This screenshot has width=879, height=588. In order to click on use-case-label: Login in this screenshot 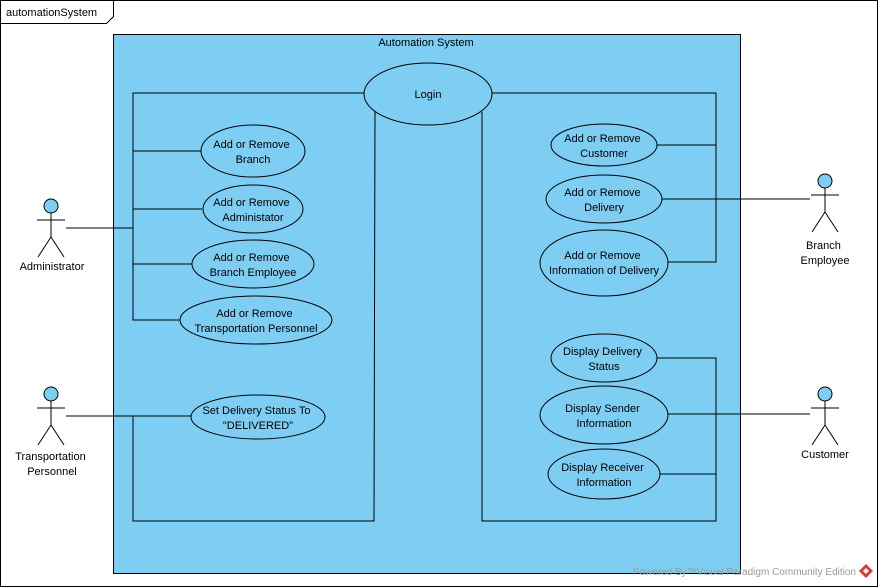, I will do `click(428, 95)`.